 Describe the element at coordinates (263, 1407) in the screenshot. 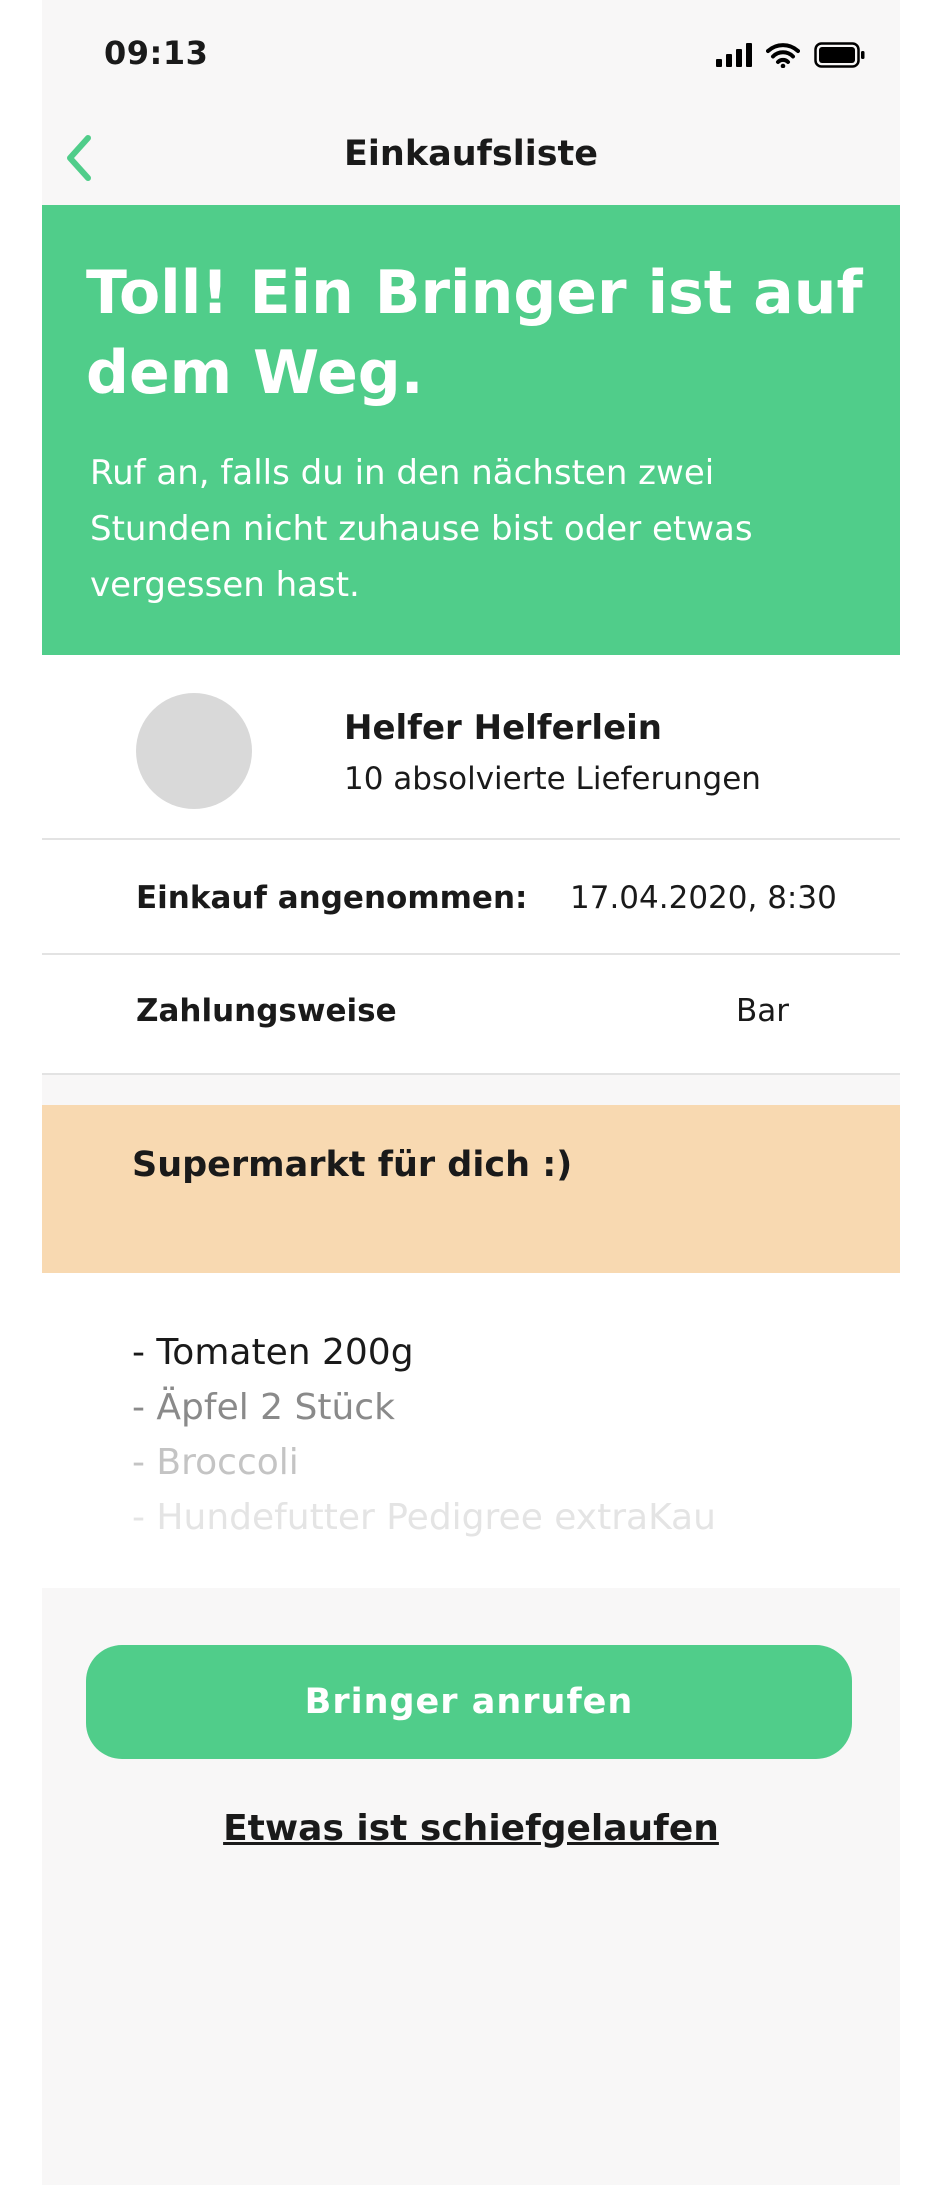

I see `list-item: - Äpfel 2 Stück` at that location.